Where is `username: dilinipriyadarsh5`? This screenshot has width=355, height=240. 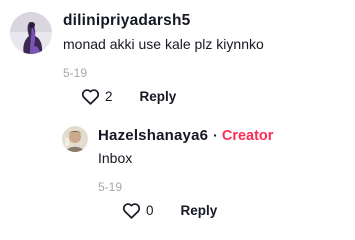
username: dilinipriyadarsh5 is located at coordinates (126, 21).